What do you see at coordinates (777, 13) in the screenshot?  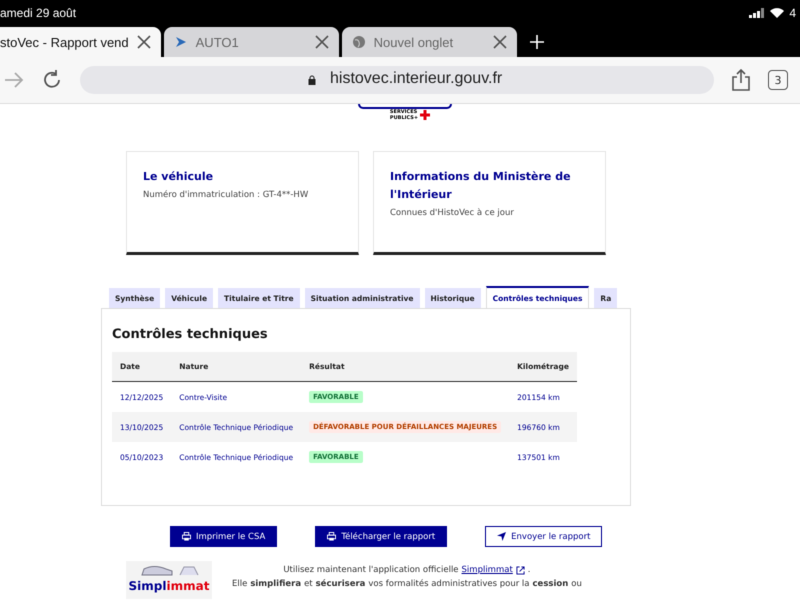 I see `wifi-icon` at bounding box center [777, 13].